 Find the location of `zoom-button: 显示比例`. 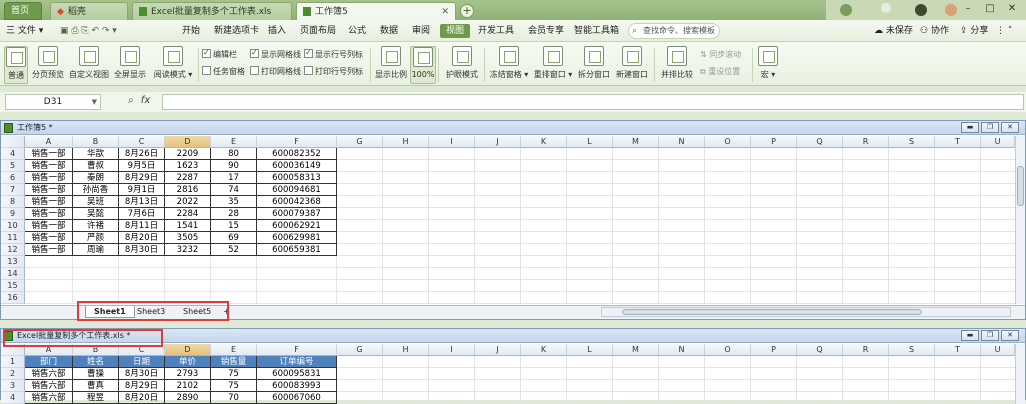

zoom-button: 显示比例 is located at coordinates (391, 65).